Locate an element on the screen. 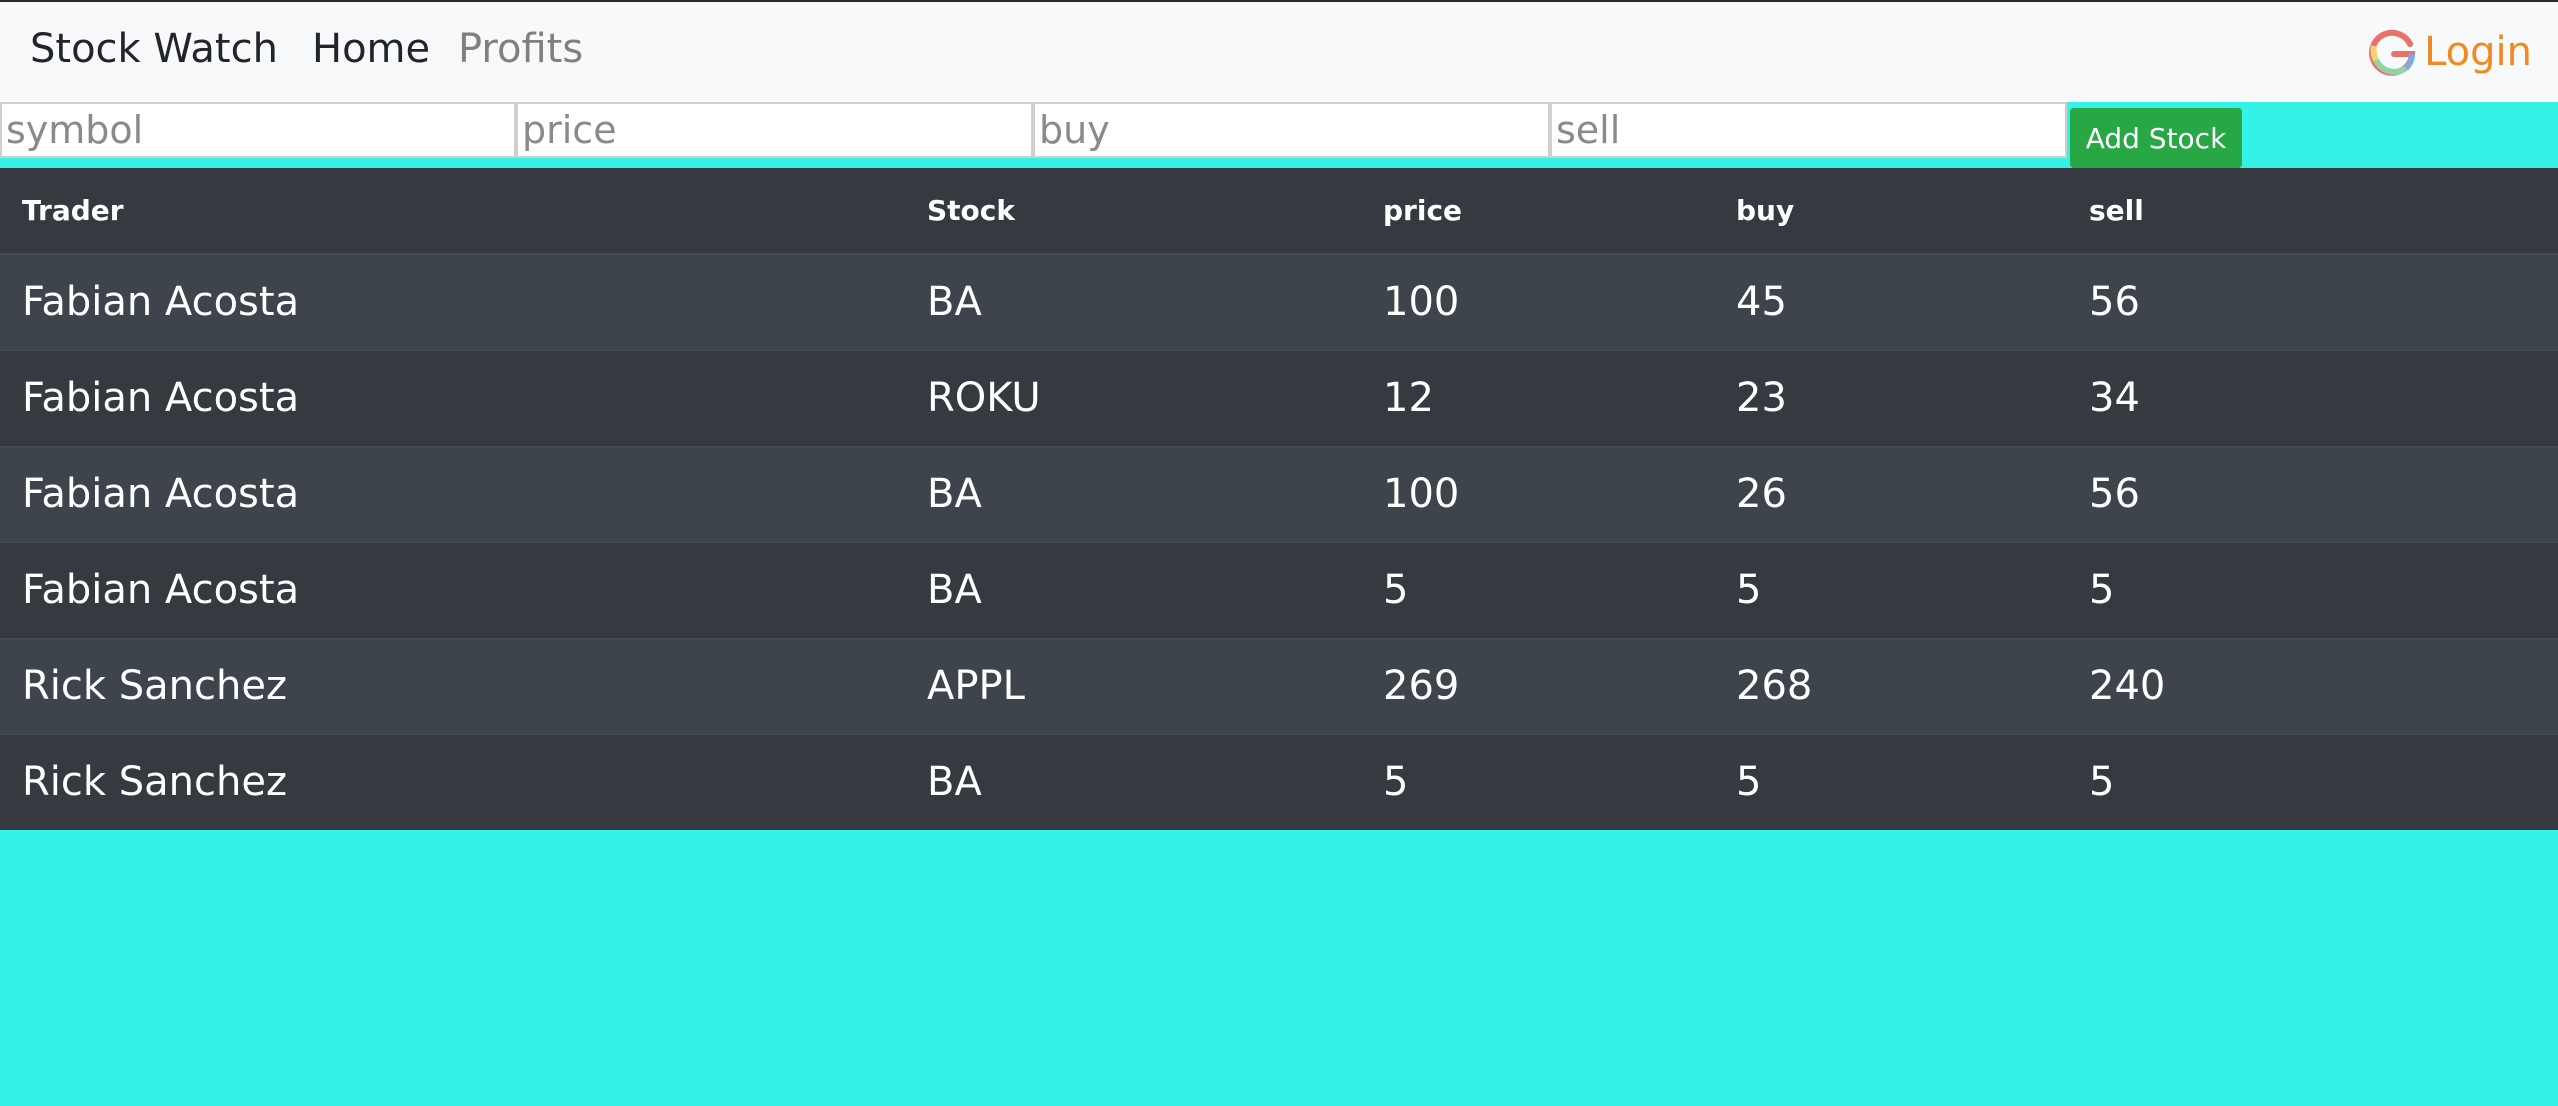  table-row: Fabian Acosta BA 100 26 56 is located at coordinates (1279, 493).